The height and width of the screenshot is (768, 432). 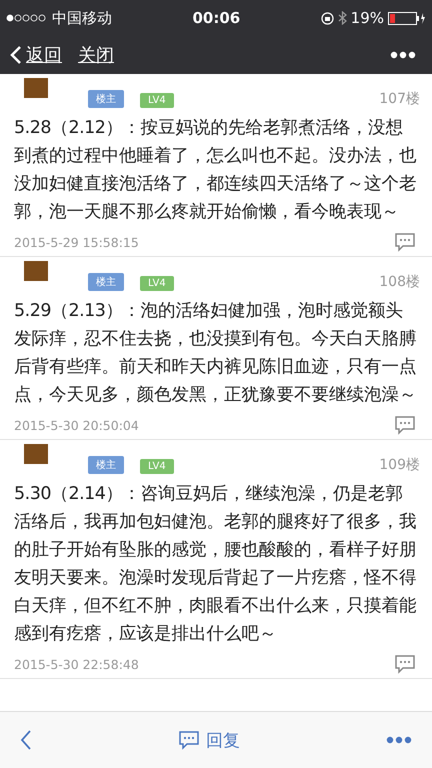 What do you see at coordinates (342, 18) in the screenshot?
I see `bluetooth-icon` at bounding box center [342, 18].